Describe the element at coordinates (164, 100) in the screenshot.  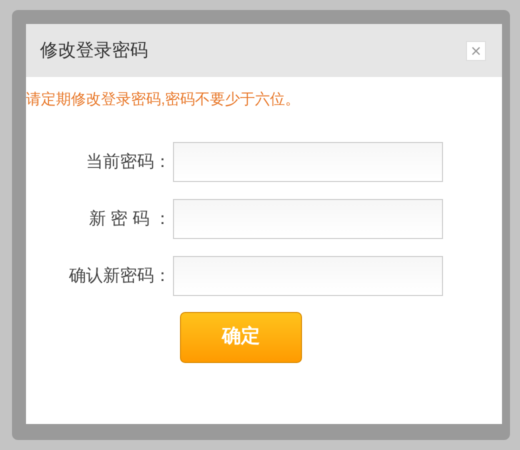
I see `instruction-text: 请定期修改登录密码,密码不要少于六位。` at that location.